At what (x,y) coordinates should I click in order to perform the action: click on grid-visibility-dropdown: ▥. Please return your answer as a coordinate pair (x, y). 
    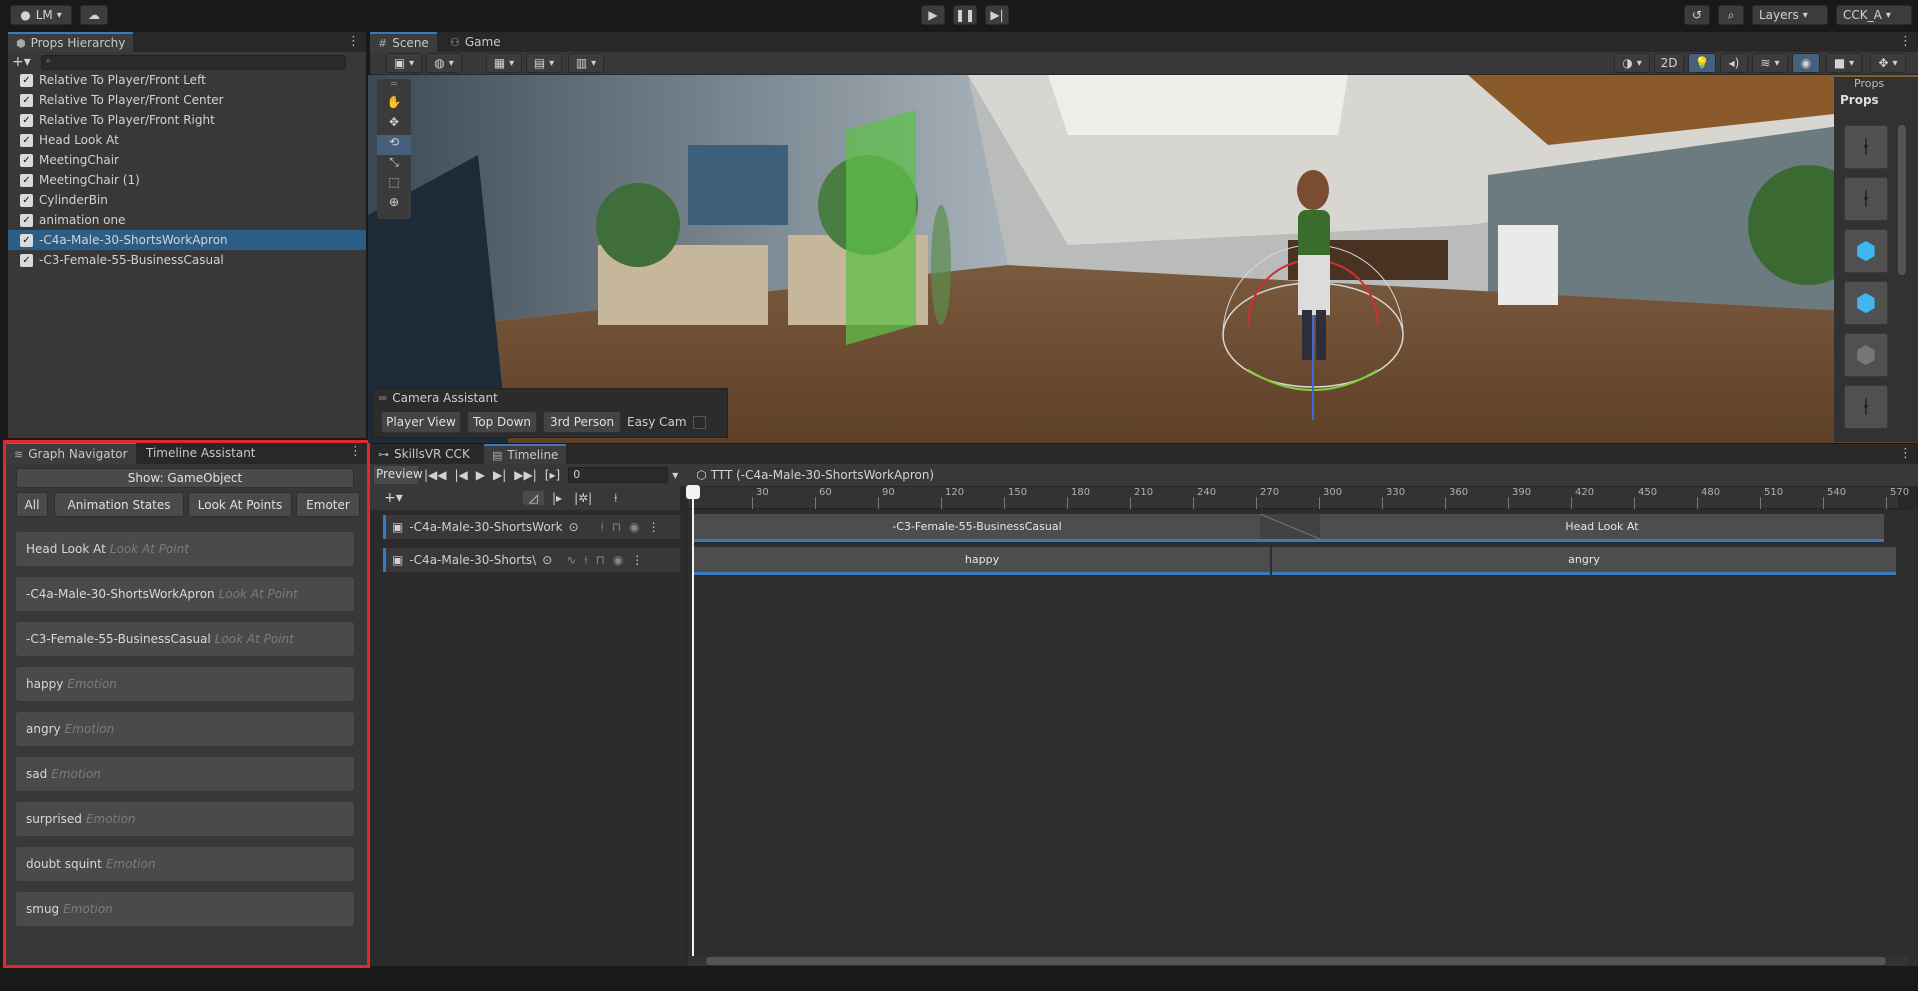
    Looking at the image, I should click on (586, 63).